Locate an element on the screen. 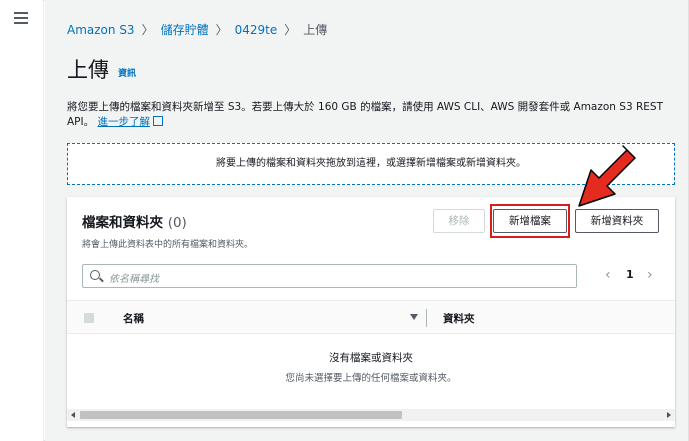 This screenshot has height=441, width=689. scroll-right-icon is located at coordinates (669, 415).